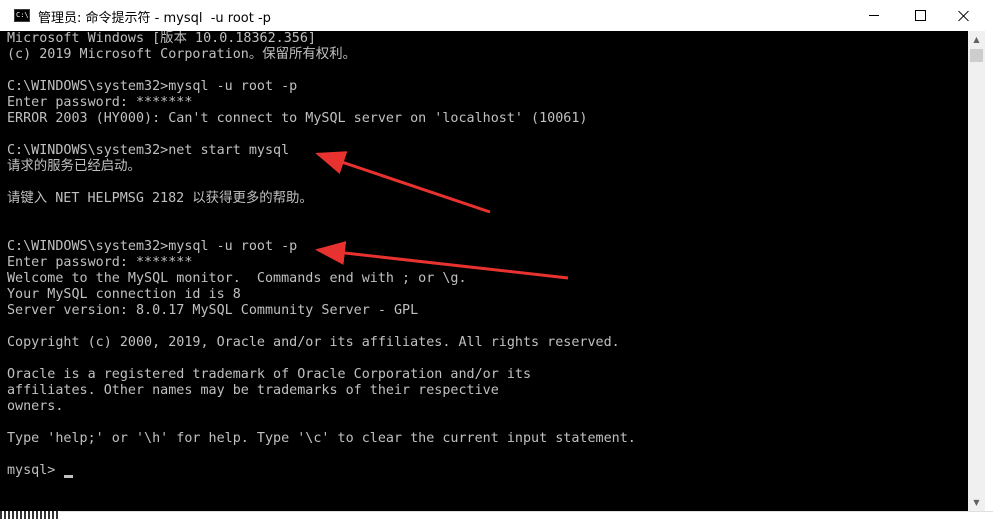 This screenshot has height=519, width=993. Describe the element at coordinates (496, 515) in the screenshot. I see `window-bottom-border` at that location.